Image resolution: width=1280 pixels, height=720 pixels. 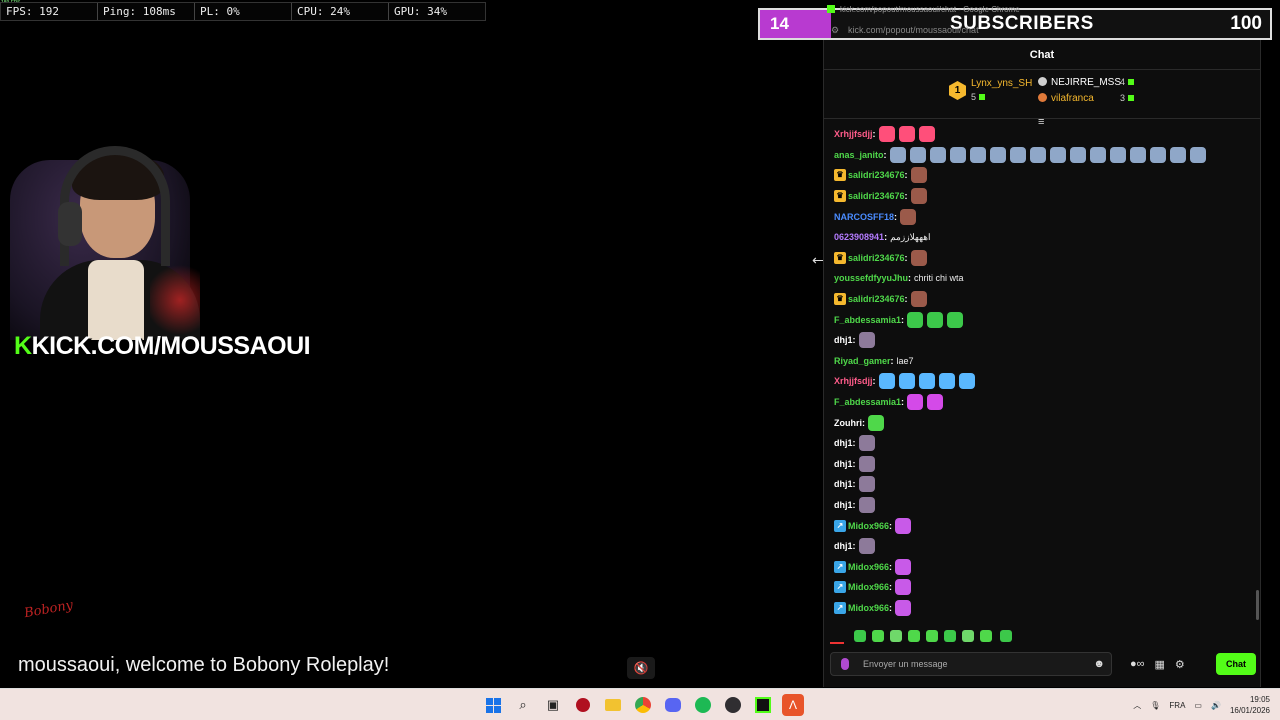 I want to click on chat-username: 0623908941, so click(x=859, y=237).